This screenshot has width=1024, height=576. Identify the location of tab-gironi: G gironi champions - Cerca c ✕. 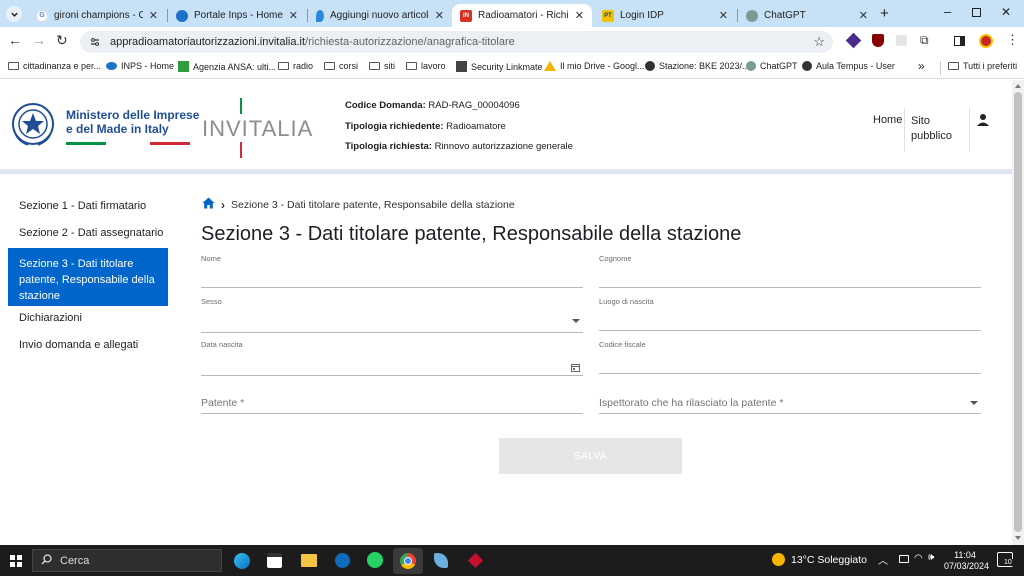
(97, 15).